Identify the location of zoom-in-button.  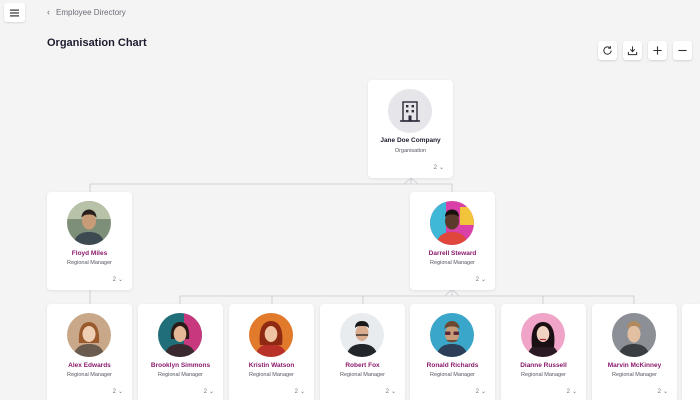
(657, 50).